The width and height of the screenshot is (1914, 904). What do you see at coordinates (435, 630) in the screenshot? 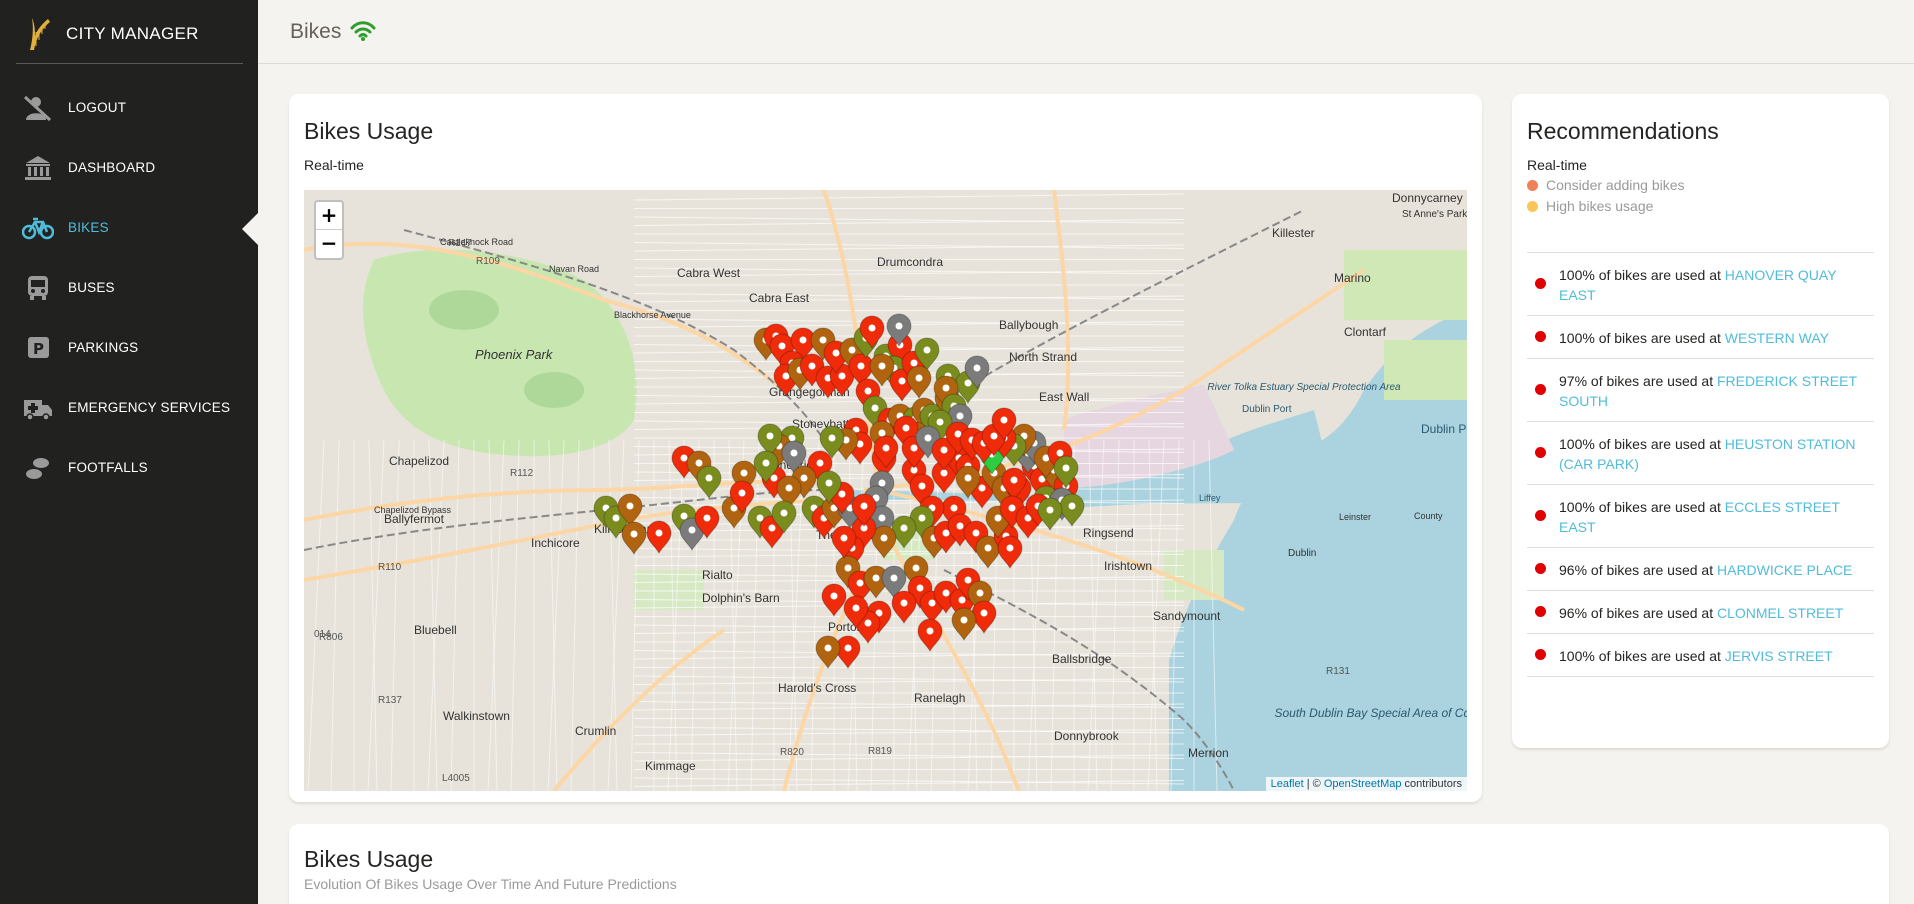
I see `place-label: Bluebell` at bounding box center [435, 630].